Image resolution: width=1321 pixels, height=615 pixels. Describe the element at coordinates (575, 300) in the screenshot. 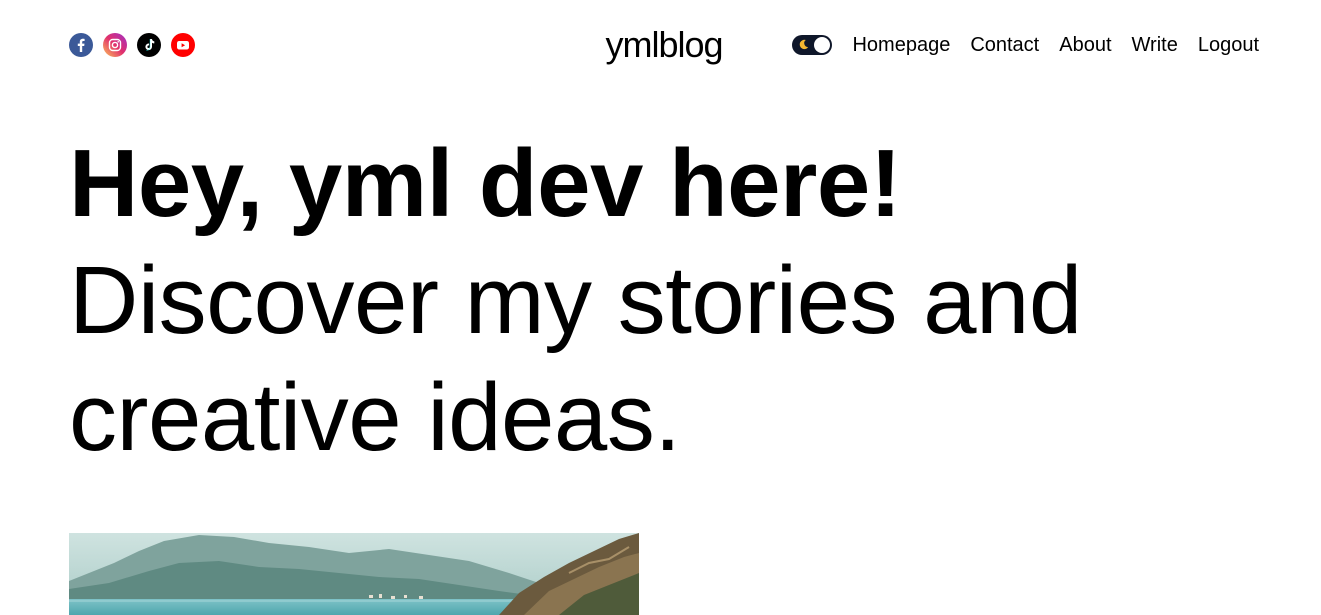

I see `hero-subtitle-line-1: Discover my stories and` at that location.